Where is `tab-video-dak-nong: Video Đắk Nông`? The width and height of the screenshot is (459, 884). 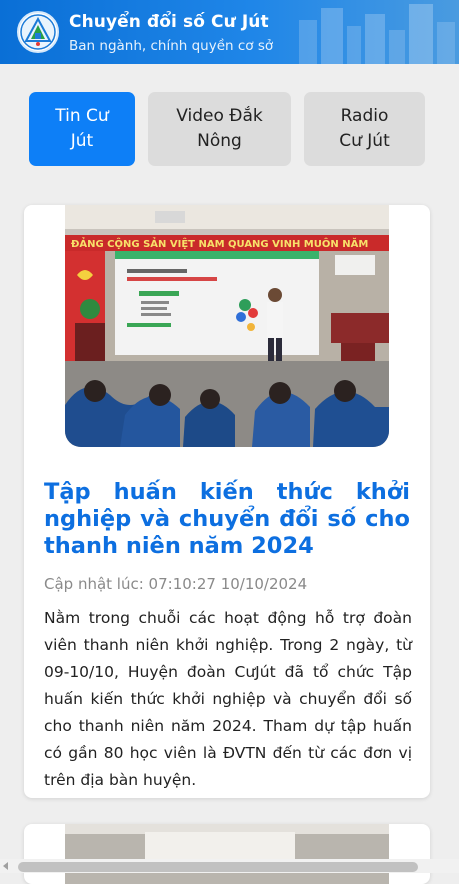 tab-video-dak-nong: Video Đắk Nông is located at coordinates (219, 129).